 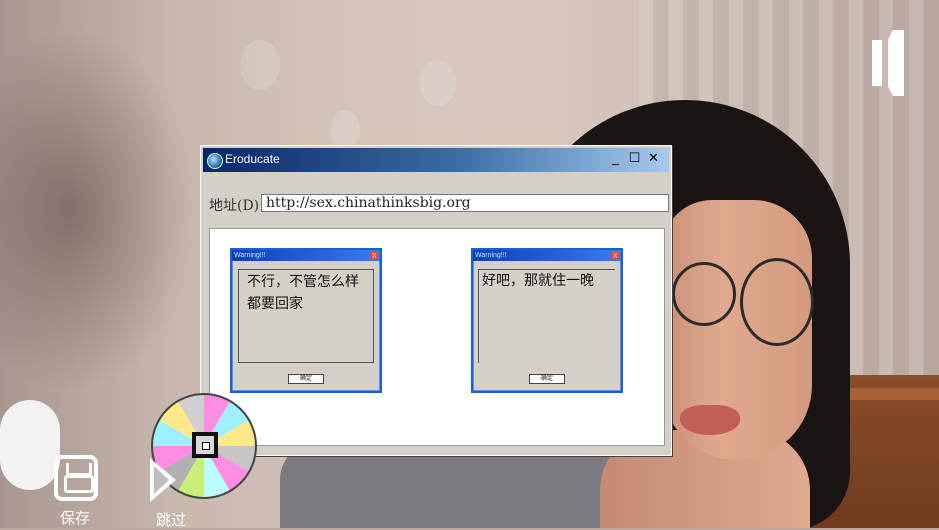 I want to click on maximize-icon: ☐, so click(x=634, y=158).